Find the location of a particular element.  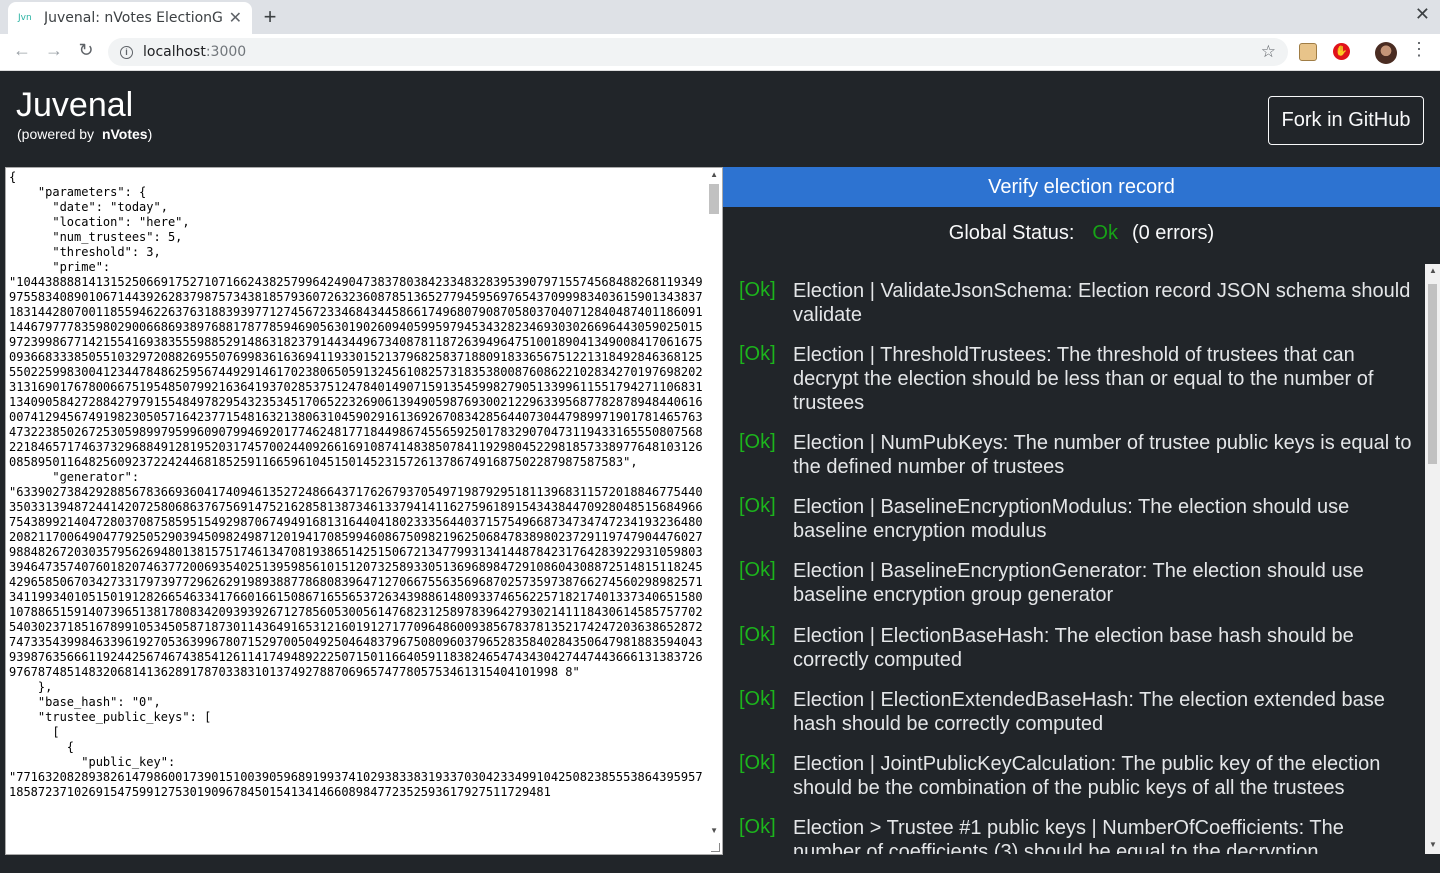

favicon-icon: Jvn is located at coordinates (25, 18).